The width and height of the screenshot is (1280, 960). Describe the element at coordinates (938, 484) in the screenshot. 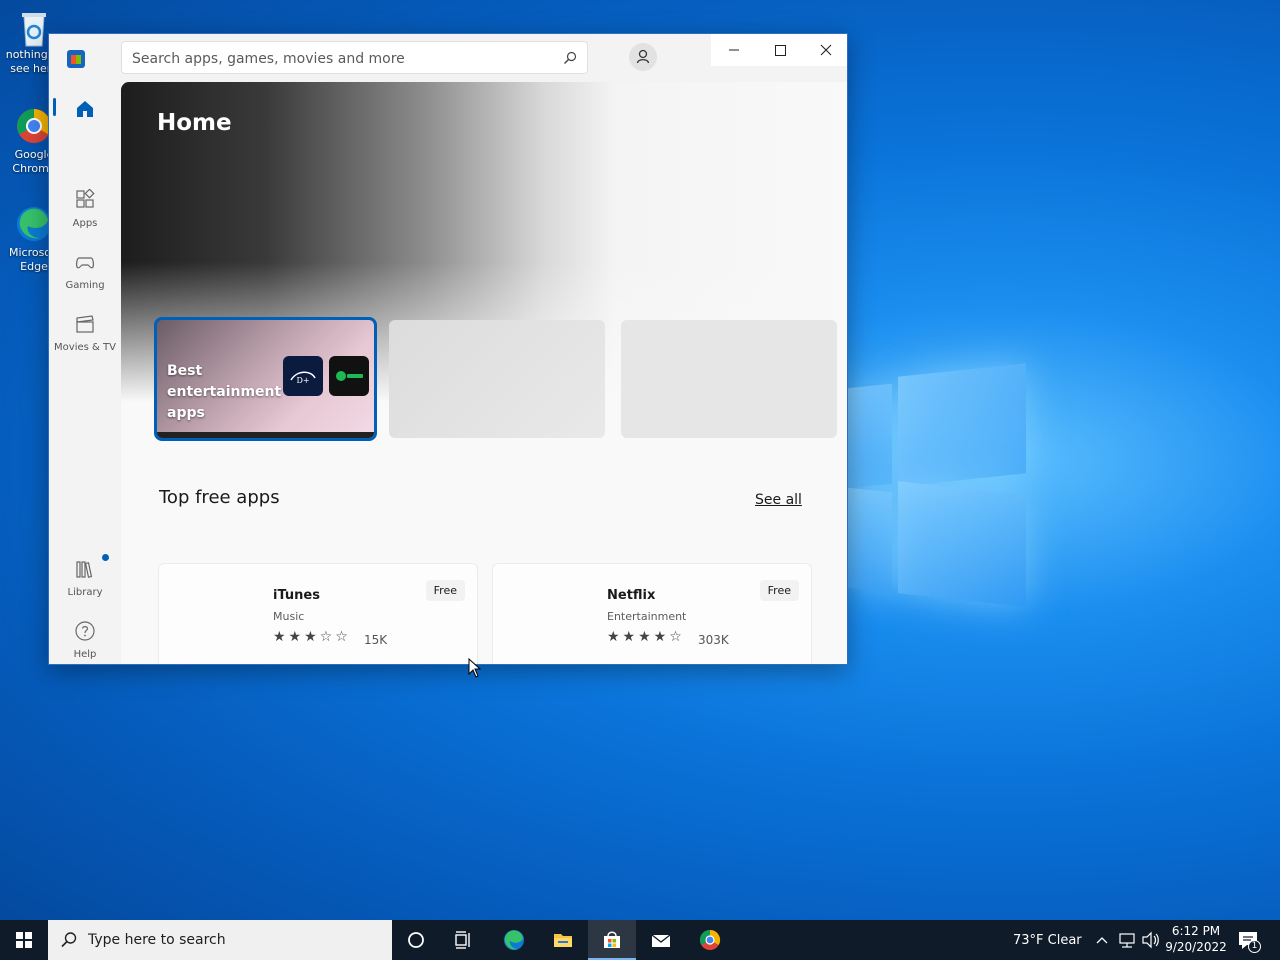

I see `windows-logo-wallpaper` at that location.